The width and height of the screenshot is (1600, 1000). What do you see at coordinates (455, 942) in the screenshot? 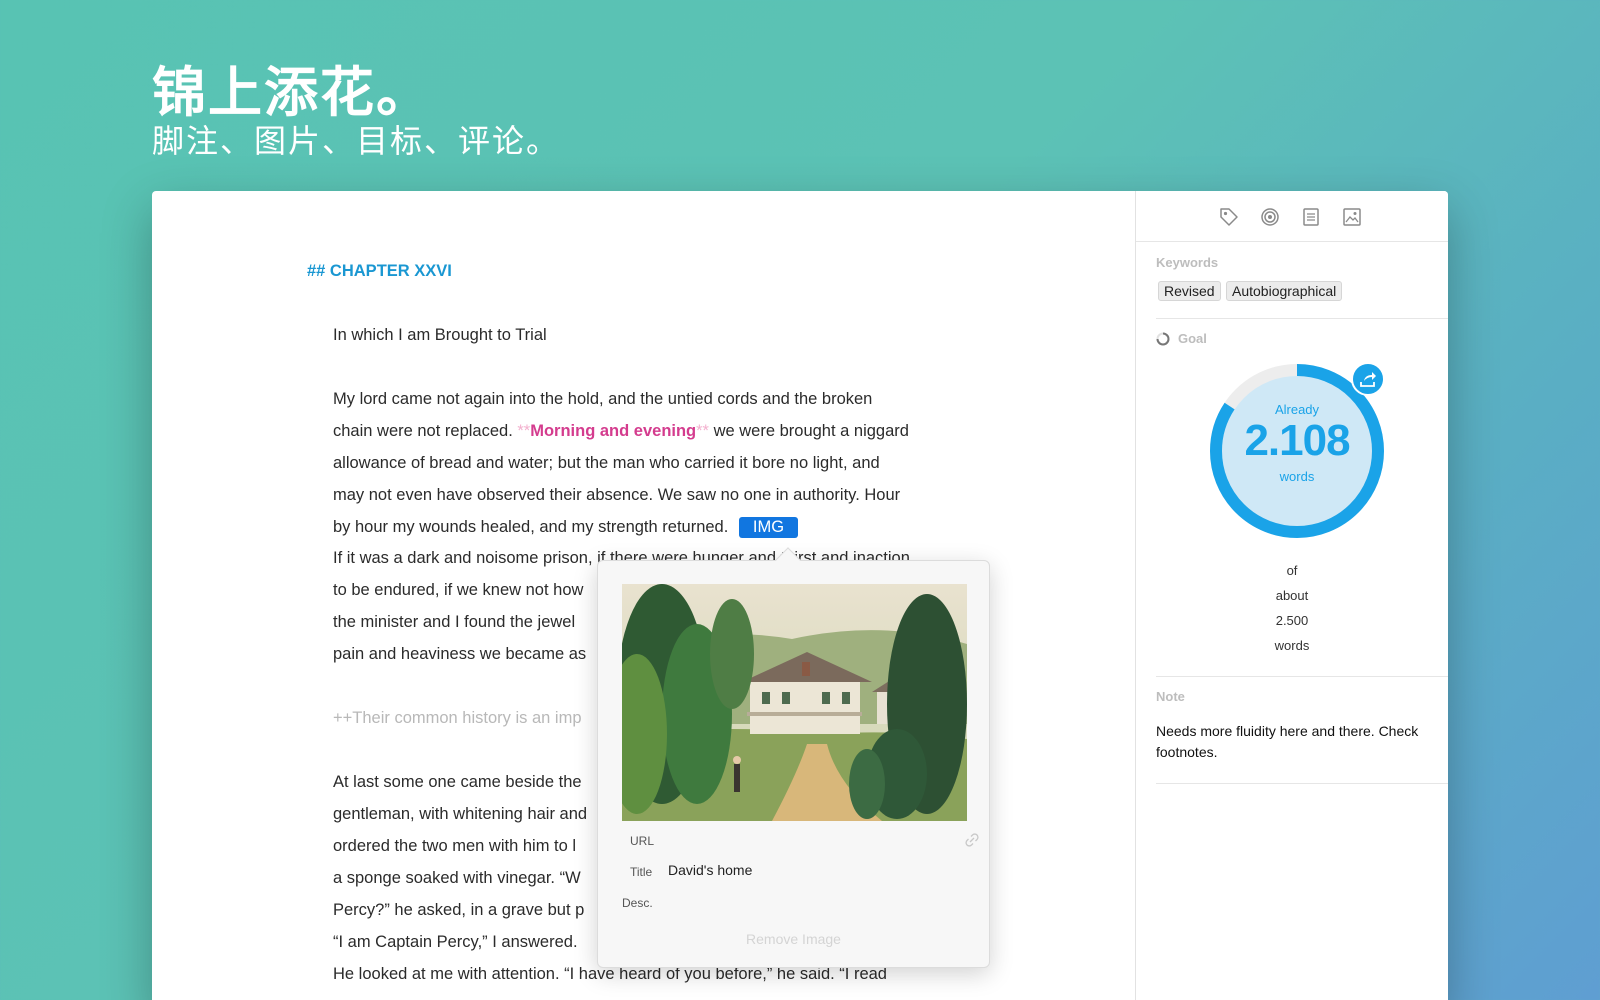
I see `text-line: “I am Captain Percy,” I answered.` at bounding box center [455, 942].